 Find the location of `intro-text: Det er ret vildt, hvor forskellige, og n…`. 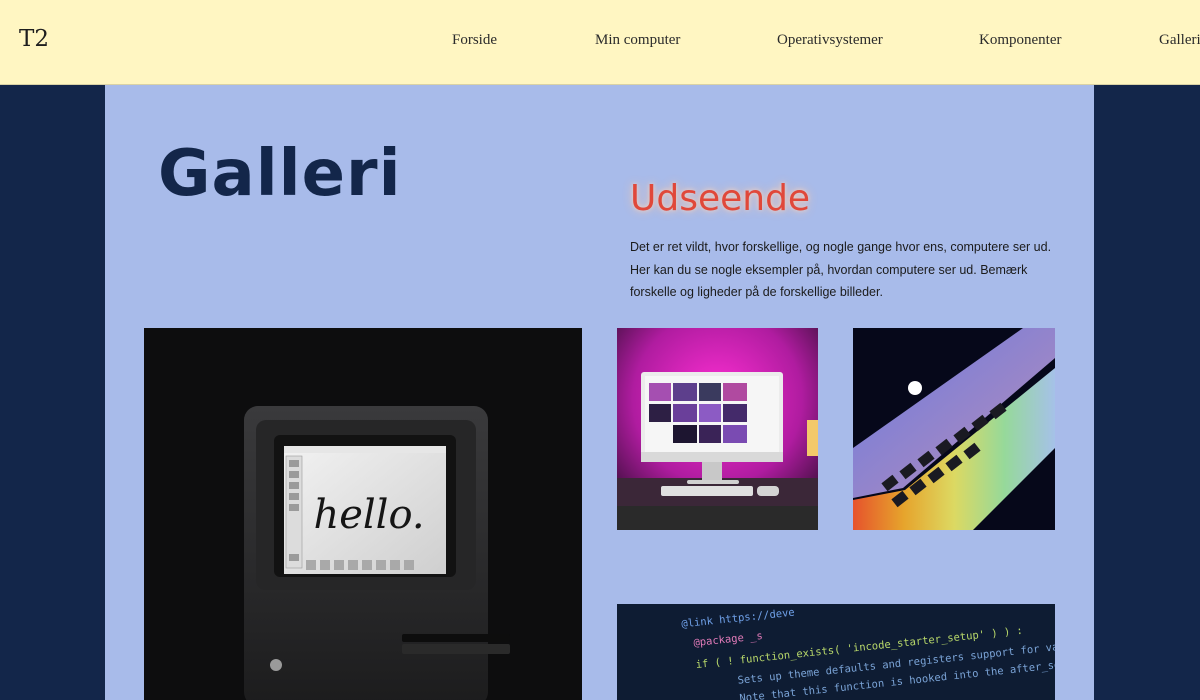

intro-text: Det er ret vildt, hvor forskellige, og n… is located at coordinates (841, 269).